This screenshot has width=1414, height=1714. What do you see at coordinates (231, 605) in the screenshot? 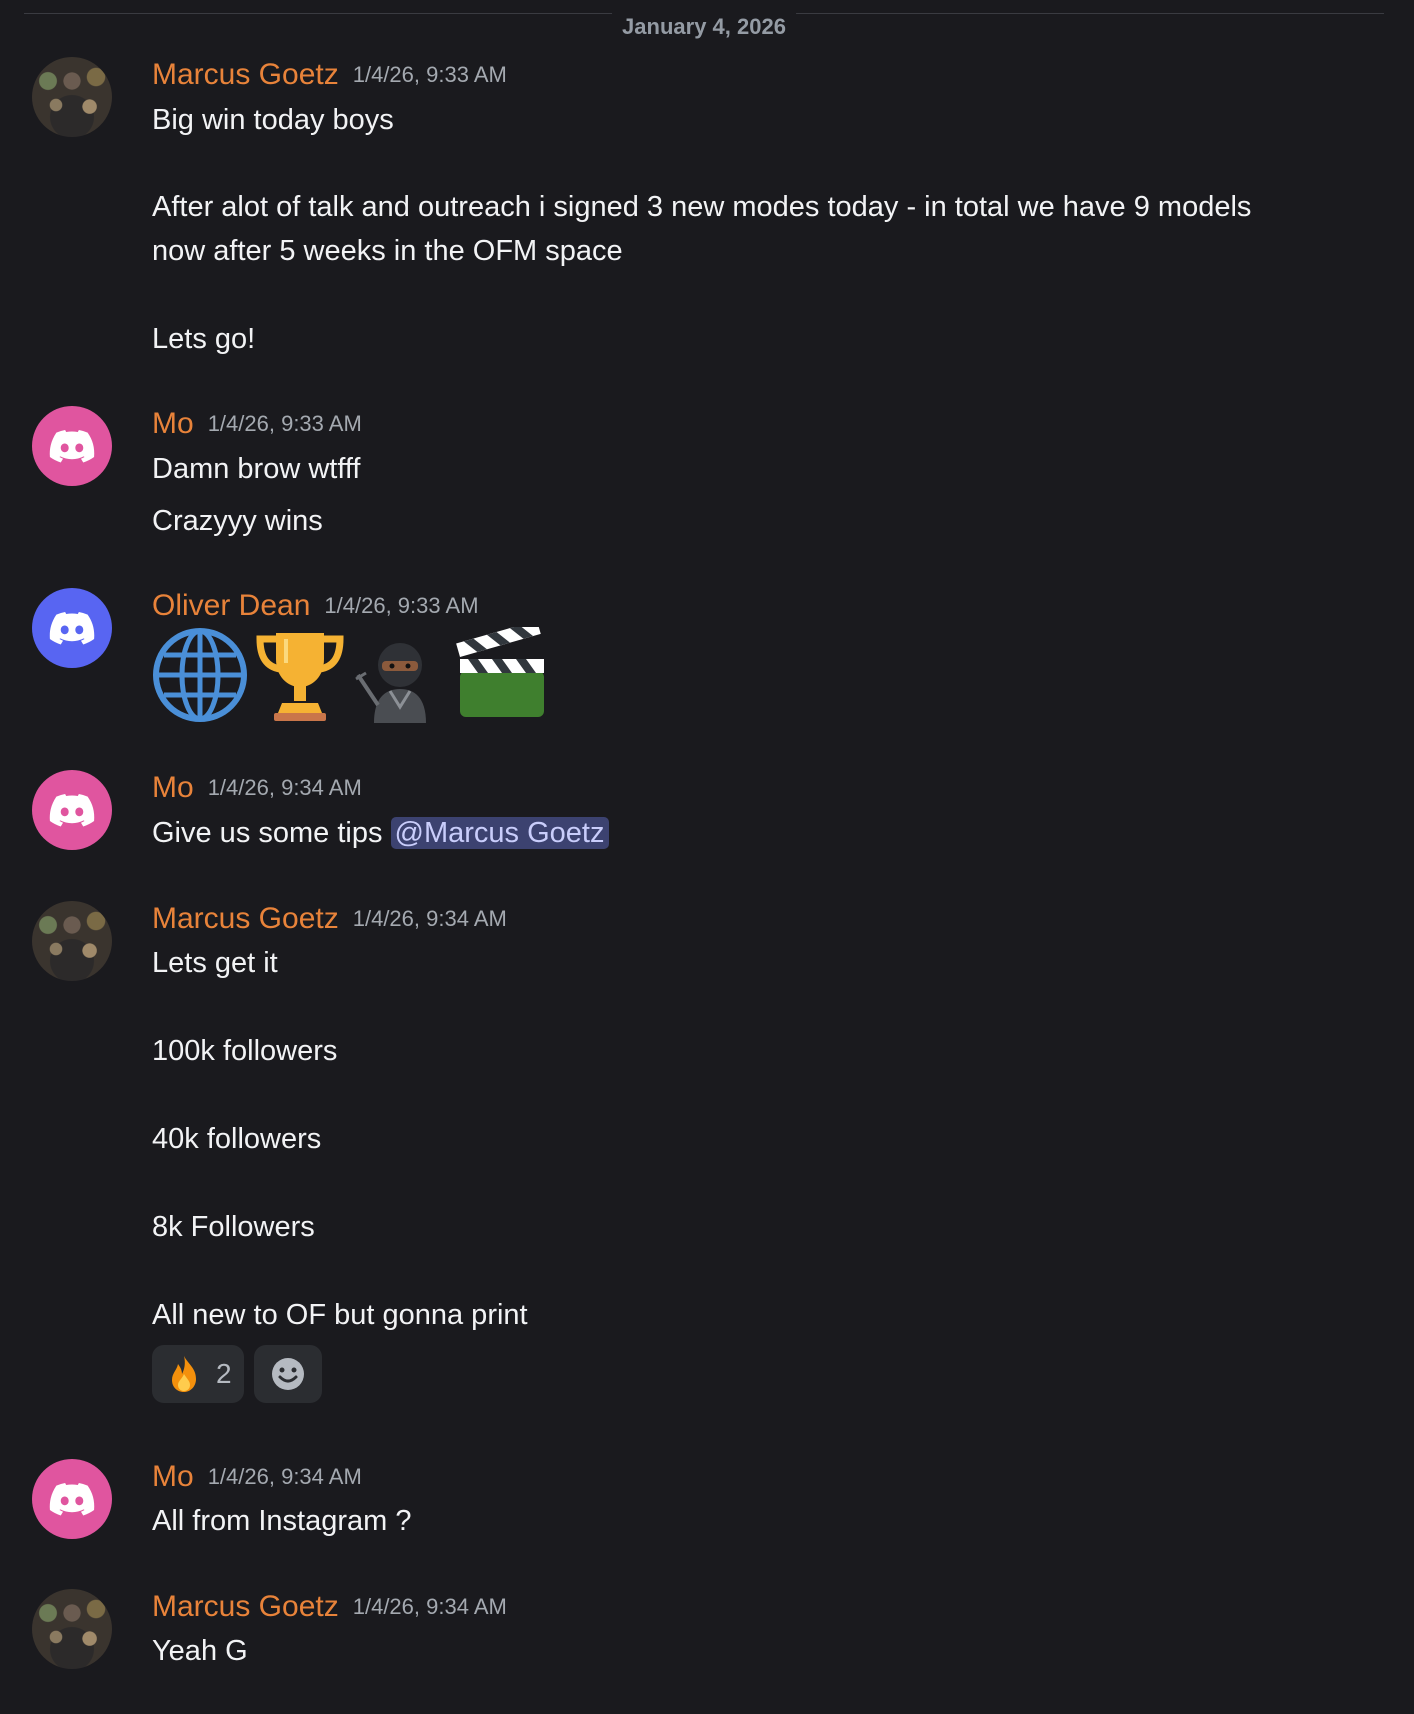
I see `username: Oliver Dean` at bounding box center [231, 605].